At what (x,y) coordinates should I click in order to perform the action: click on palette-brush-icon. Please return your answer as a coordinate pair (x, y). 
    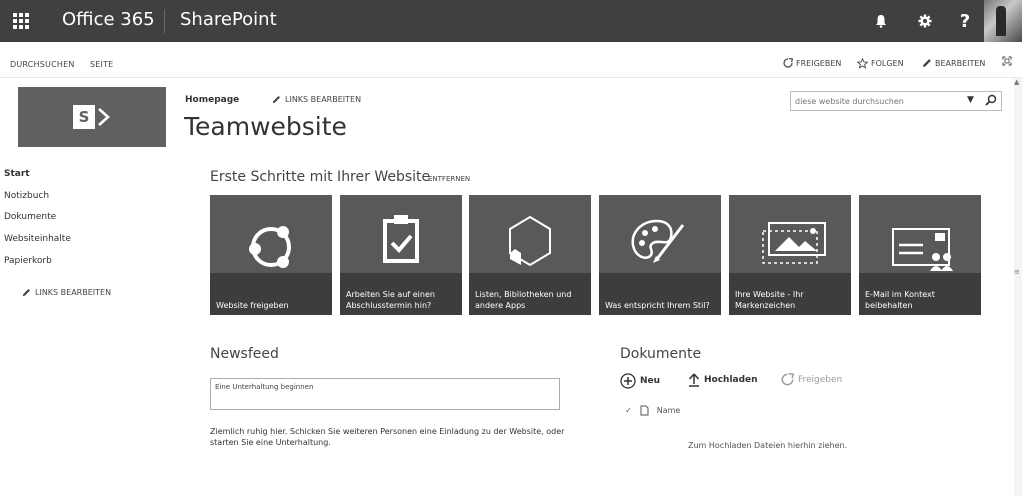
    Looking at the image, I should click on (658, 241).